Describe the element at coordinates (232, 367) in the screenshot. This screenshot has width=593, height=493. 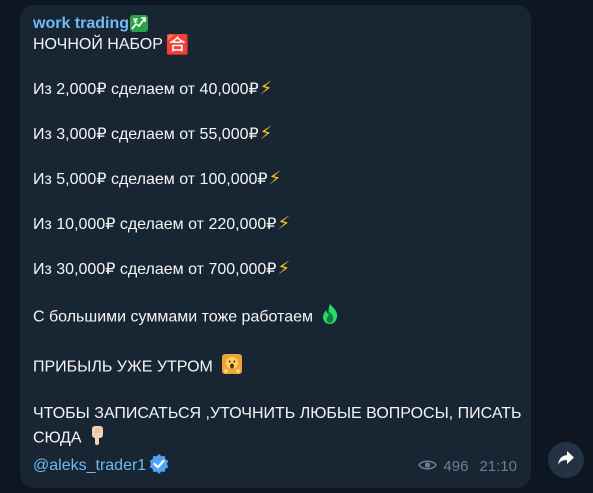
I see `screaming-face-icon` at that location.